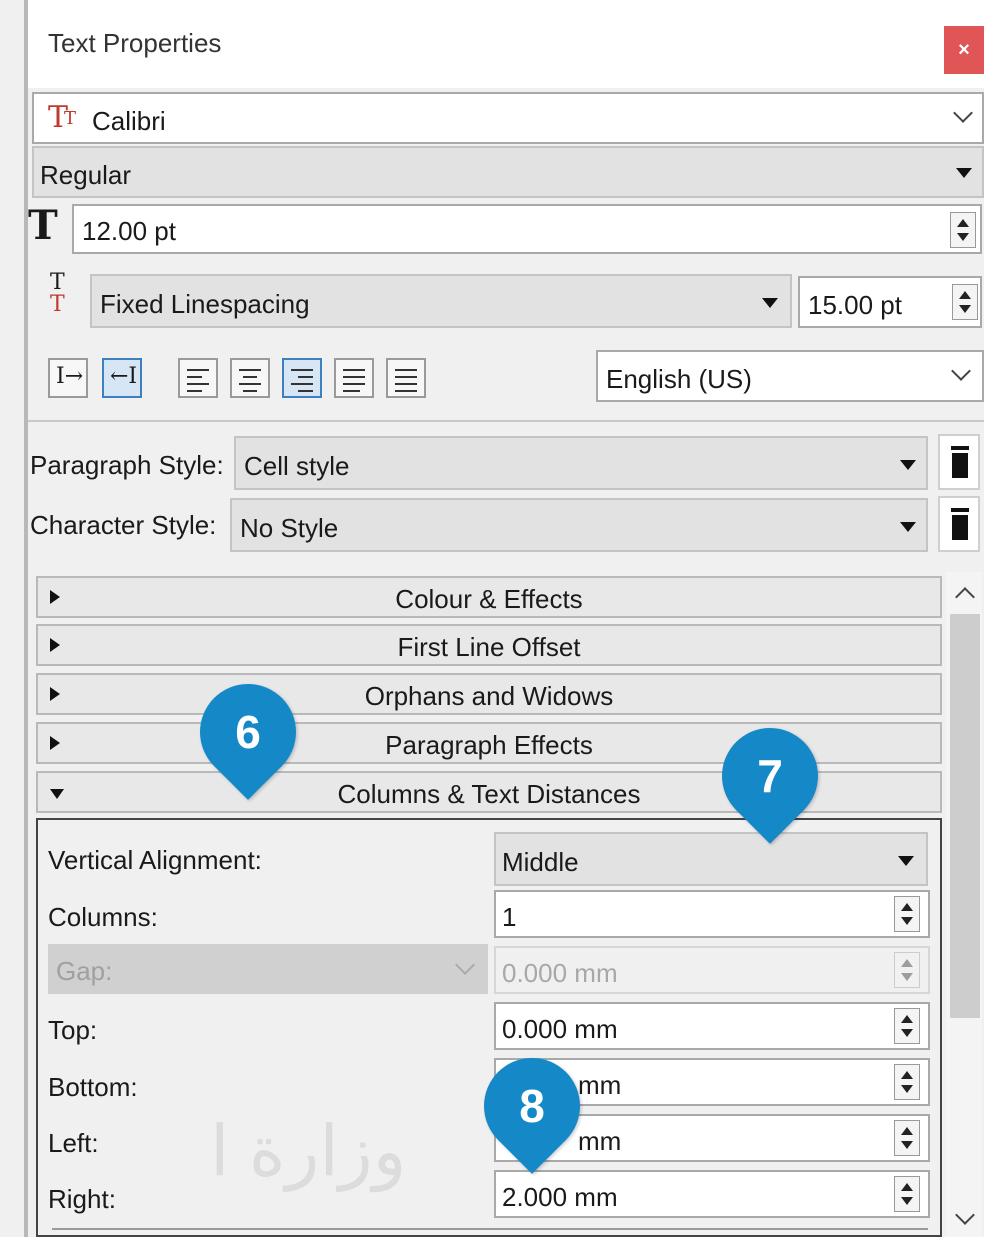 Image resolution: width=984 pixels, height=1237 pixels. Describe the element at coordinates (712, 1026) in the screenshot. I see `top-distance-input: 0.000 mm` at that location.